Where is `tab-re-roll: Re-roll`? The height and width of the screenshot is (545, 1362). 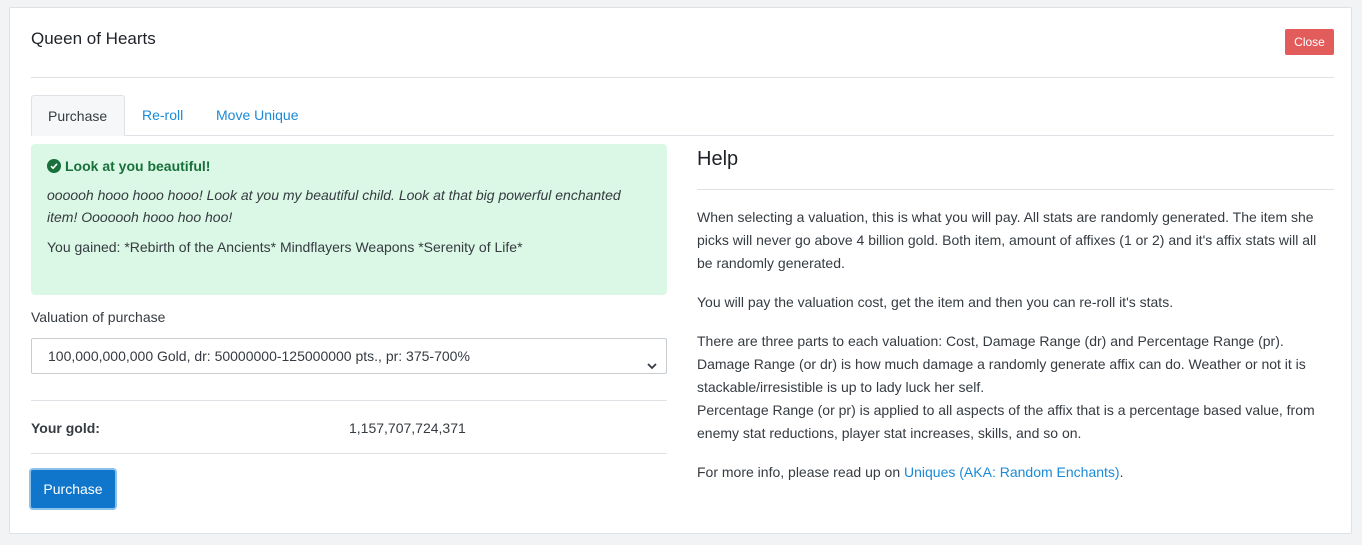
tab-re-roll: Re-roll is located at coordinates (162, 115).